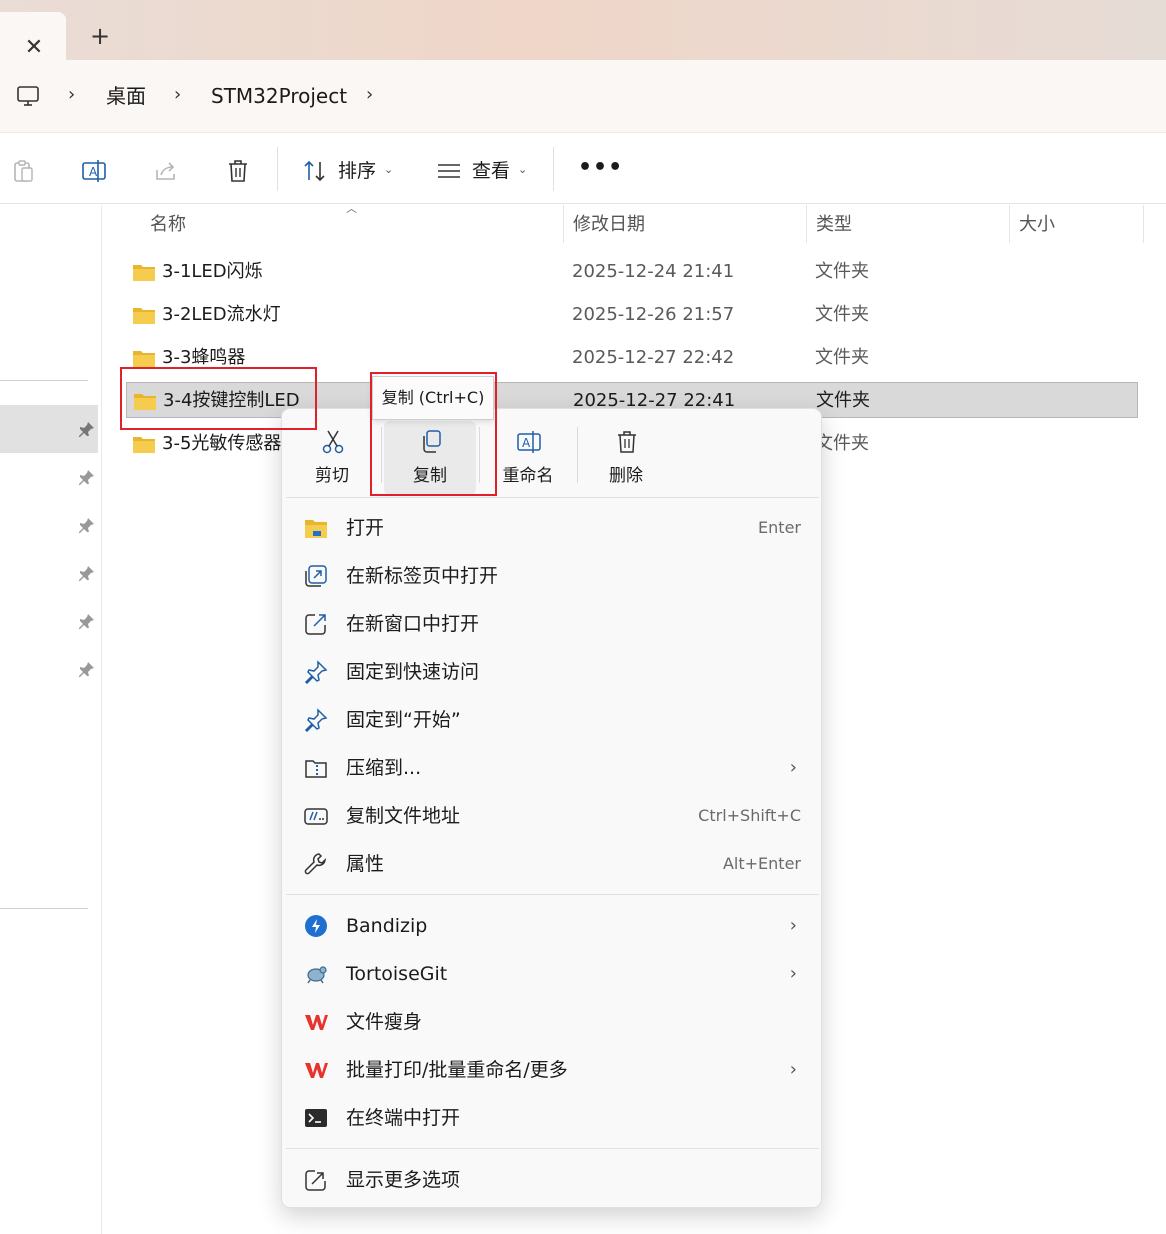 This screenshot has height=1234, width=1166. Describe the element at coordinates (422, 576) in the screenshot. I see `menu-item-label: 在新标签页中打开` at that location.